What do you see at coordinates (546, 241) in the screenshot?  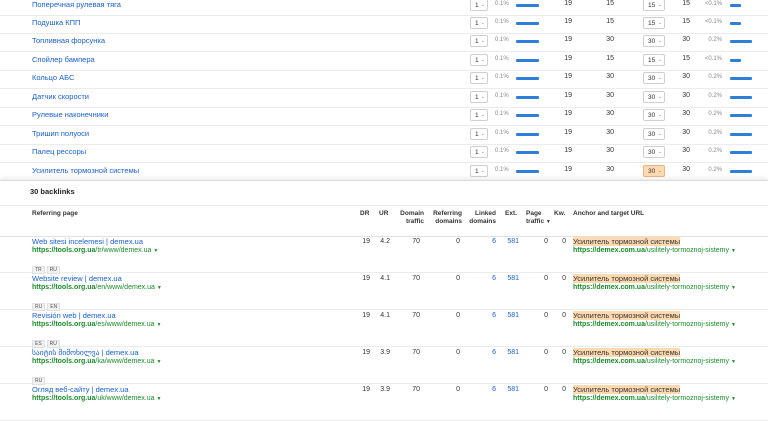 I see `page-traffic-value: 0` at bounding box center [546, 241].